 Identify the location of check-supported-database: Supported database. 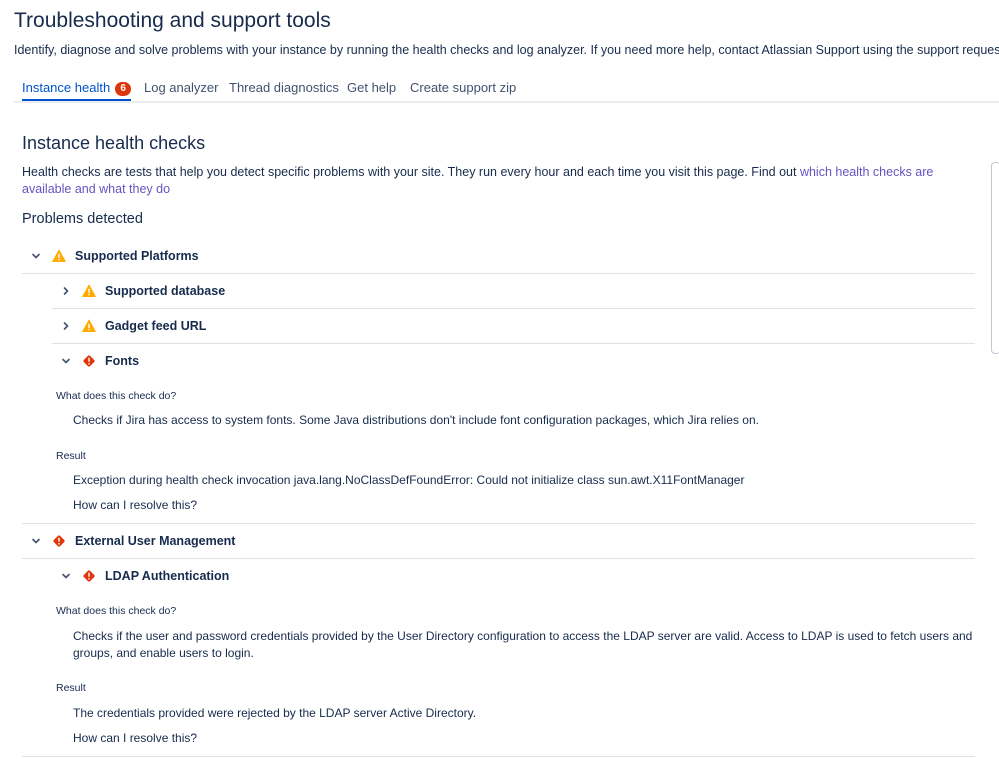
(513, 291).